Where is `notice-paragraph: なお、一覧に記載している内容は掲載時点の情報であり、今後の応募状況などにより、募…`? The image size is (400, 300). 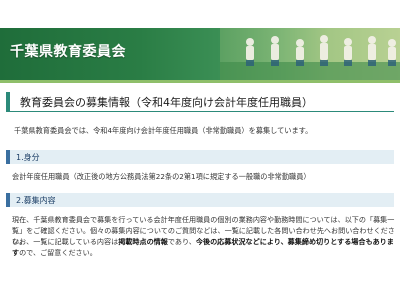
notice-paragraph: なお、一覧に記載している内容は掲載時点の情報であり、今後の応募状況などにより、募… is located at coordinates (204, 247).